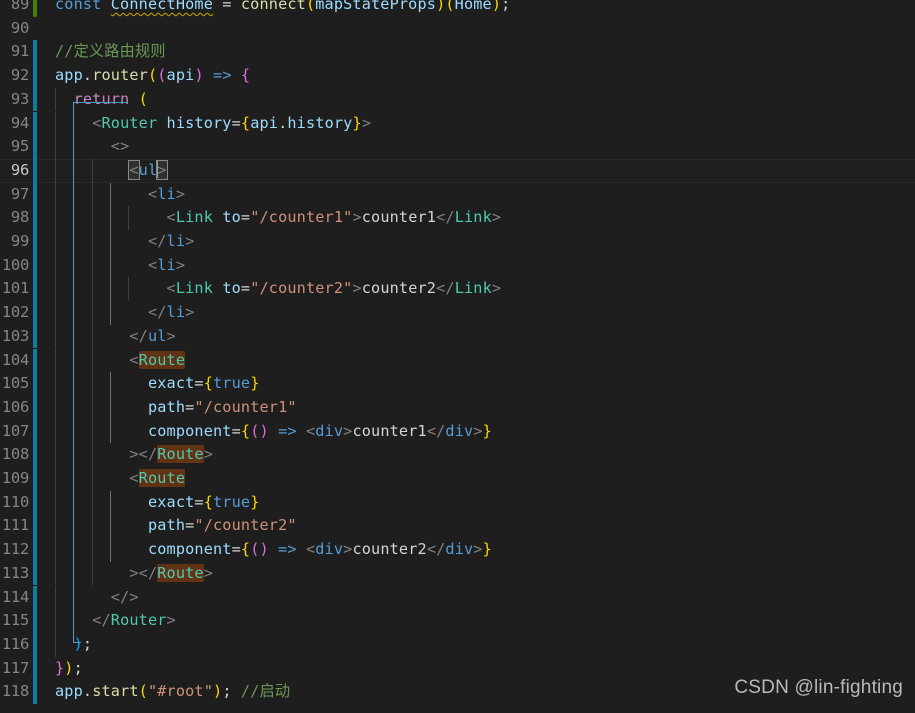 This screenshot has height=713, width=915. I want to click on code-token: <, so click(310, 549).